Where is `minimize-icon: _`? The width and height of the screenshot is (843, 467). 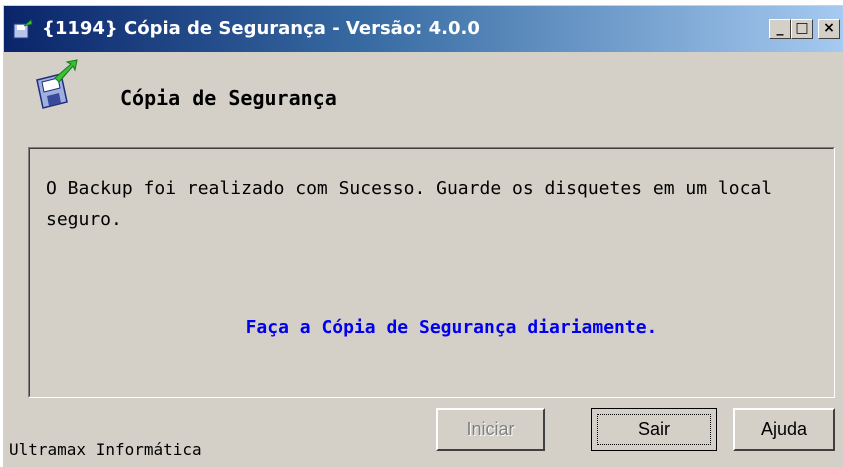
minimize-icon: _ is located at coordinates (780, 28).